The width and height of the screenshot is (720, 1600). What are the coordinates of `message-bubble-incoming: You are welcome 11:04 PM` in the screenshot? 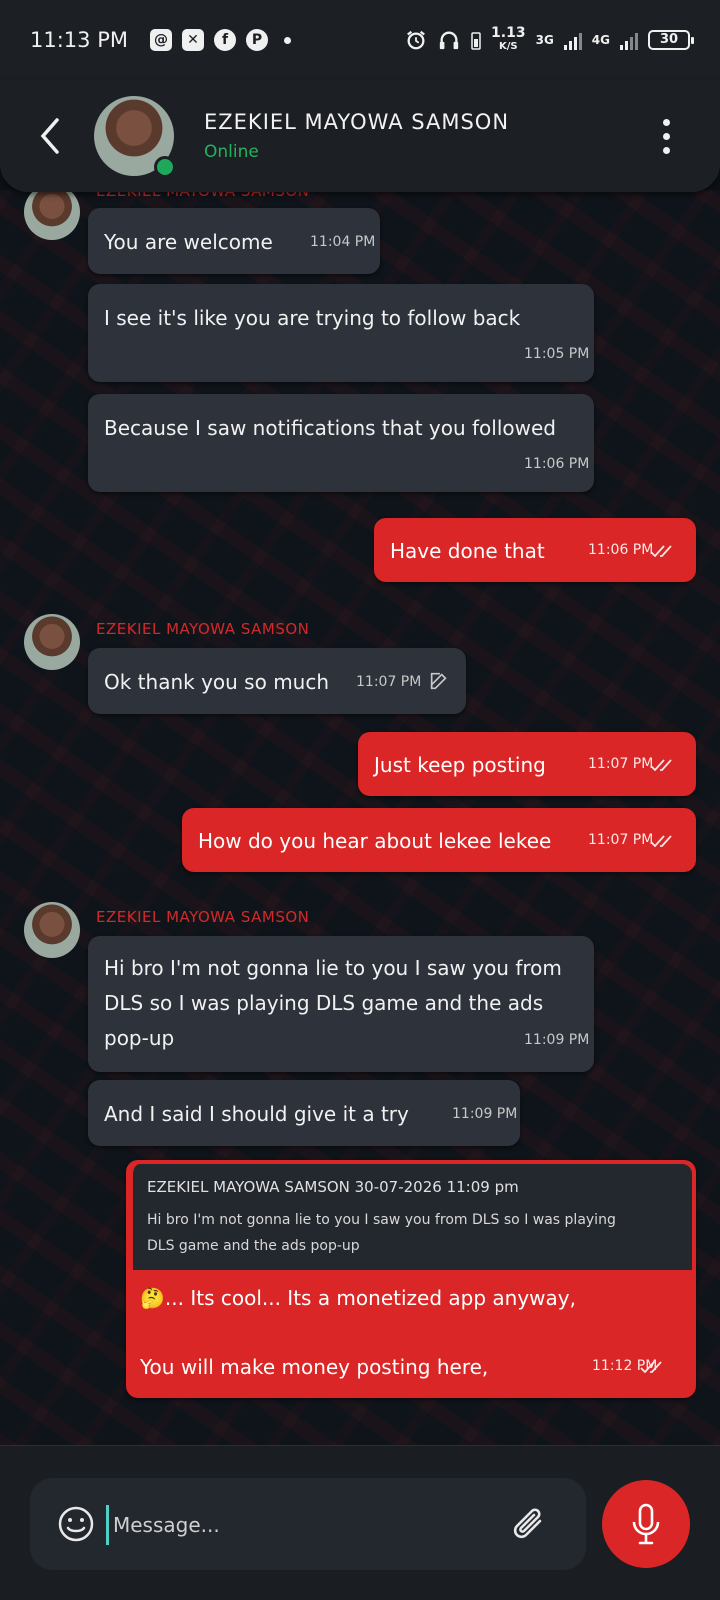 It's located at (234, 241).